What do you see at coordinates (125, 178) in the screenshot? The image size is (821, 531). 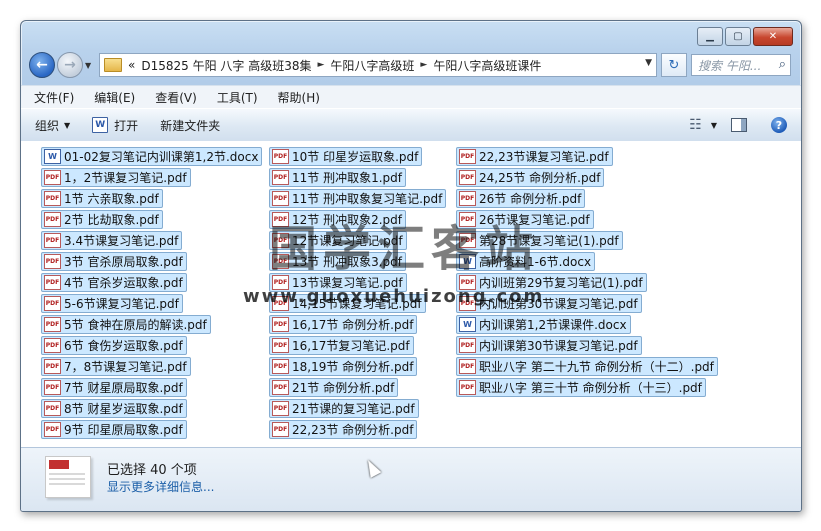 I see `file-name: 1，2节课复习笔记.pdf` at bounding box center [125, 178].